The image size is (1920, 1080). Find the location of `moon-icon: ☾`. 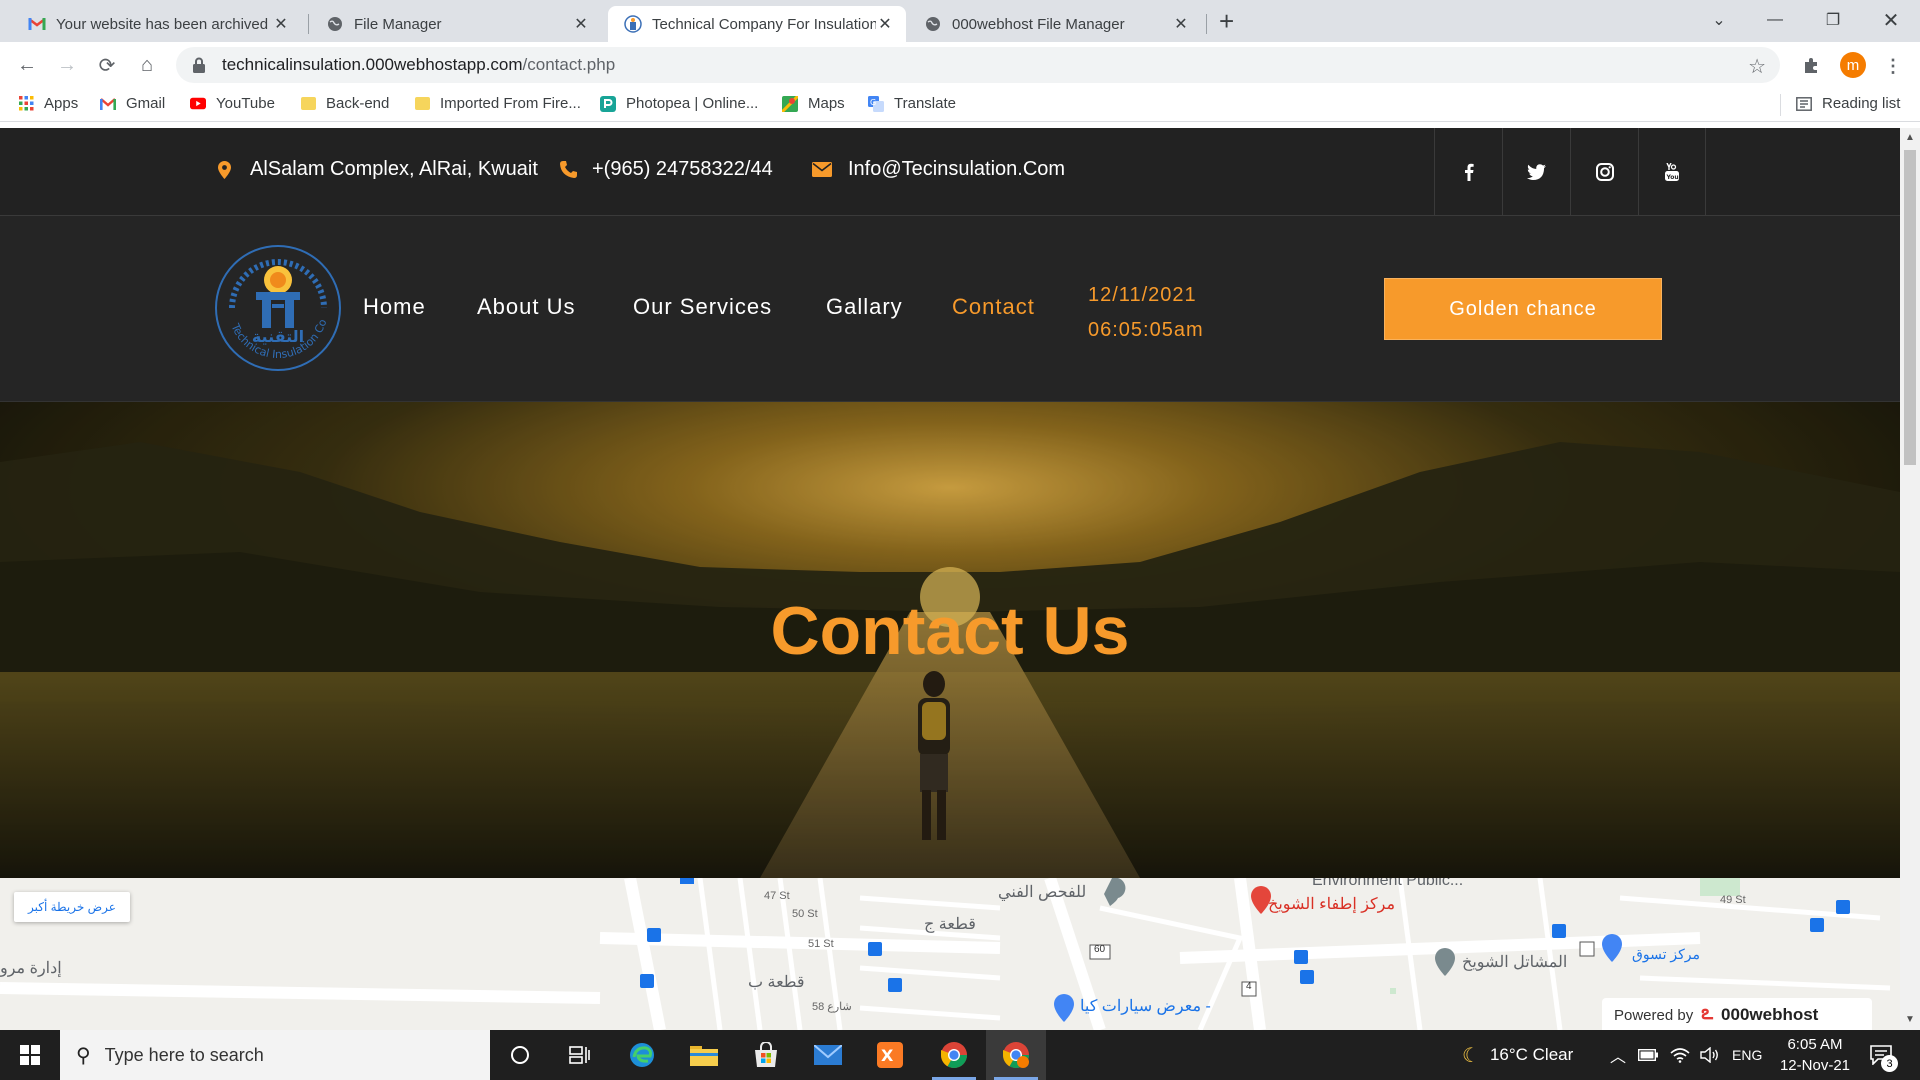

moon-icon: ☾ is located at coordinates (1471, 1055).